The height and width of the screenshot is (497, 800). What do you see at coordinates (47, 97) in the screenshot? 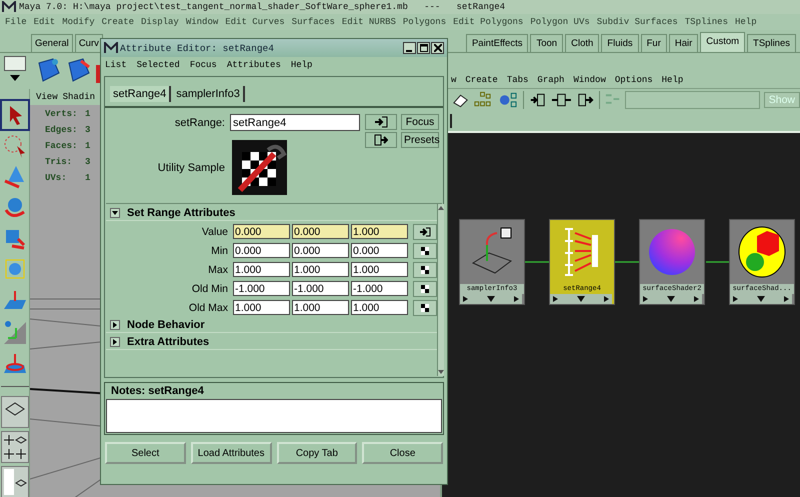
I see `menu-item: View` at bounding box center [47, 97].